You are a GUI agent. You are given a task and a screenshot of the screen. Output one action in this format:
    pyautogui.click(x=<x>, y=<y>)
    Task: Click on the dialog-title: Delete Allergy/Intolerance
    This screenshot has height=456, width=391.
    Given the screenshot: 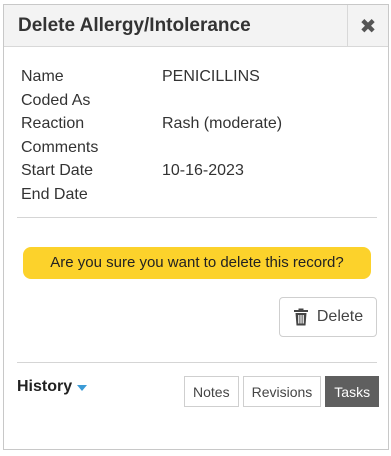 What is the action you would take?
    pyautogui.click(x=134, y=25)
    